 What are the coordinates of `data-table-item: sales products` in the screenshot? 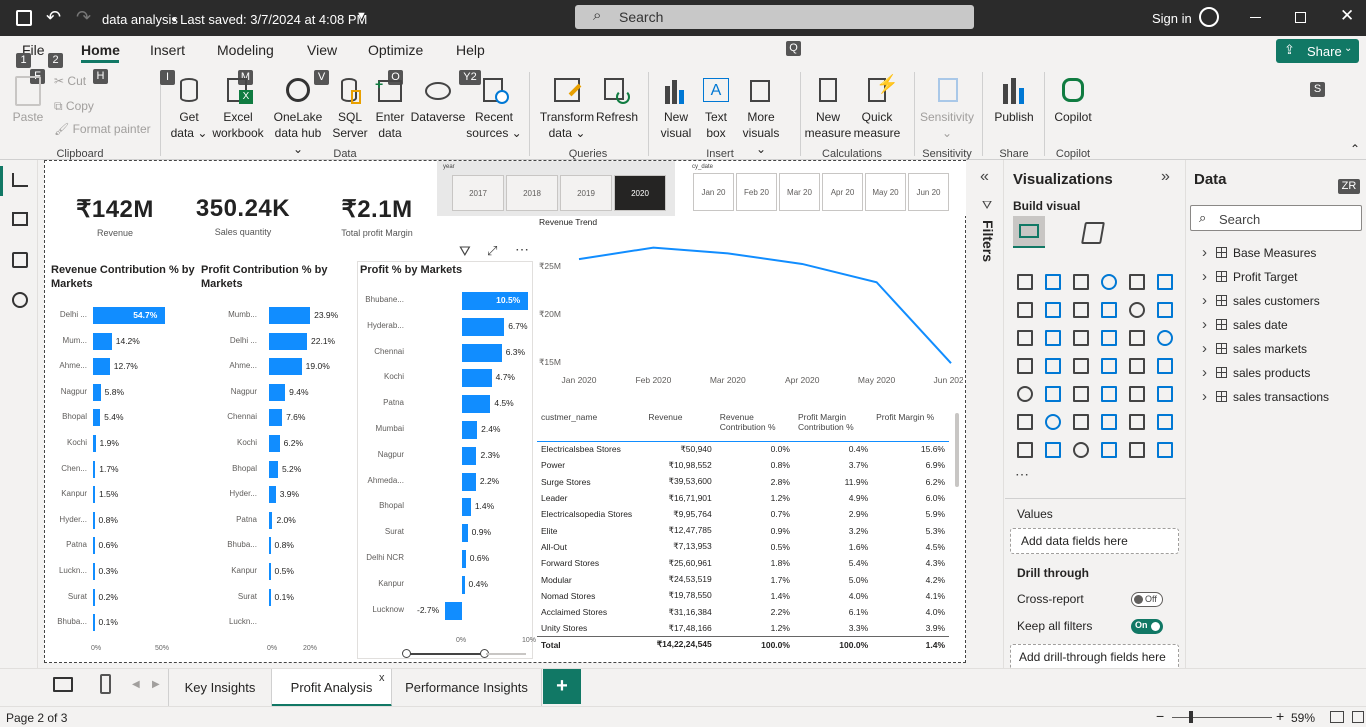 It's located at (1271, 373).